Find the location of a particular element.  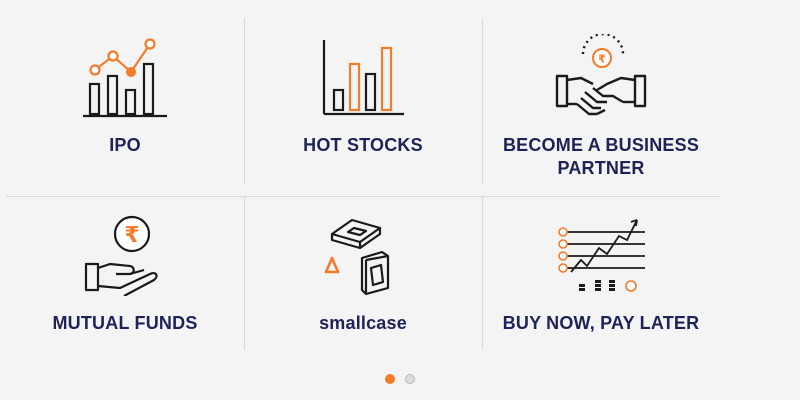

tile-label: MUTUAL FUNDS is located at coordinates (125, 323).